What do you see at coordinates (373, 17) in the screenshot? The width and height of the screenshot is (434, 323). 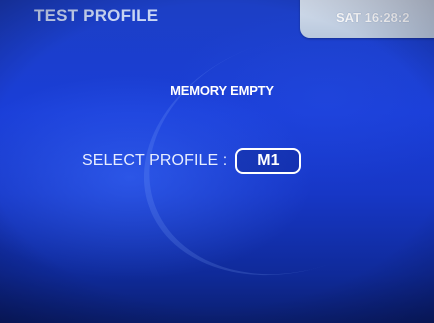 I see `clock-datetime: SAT 16:28:2` at bounding box center [373, 17].